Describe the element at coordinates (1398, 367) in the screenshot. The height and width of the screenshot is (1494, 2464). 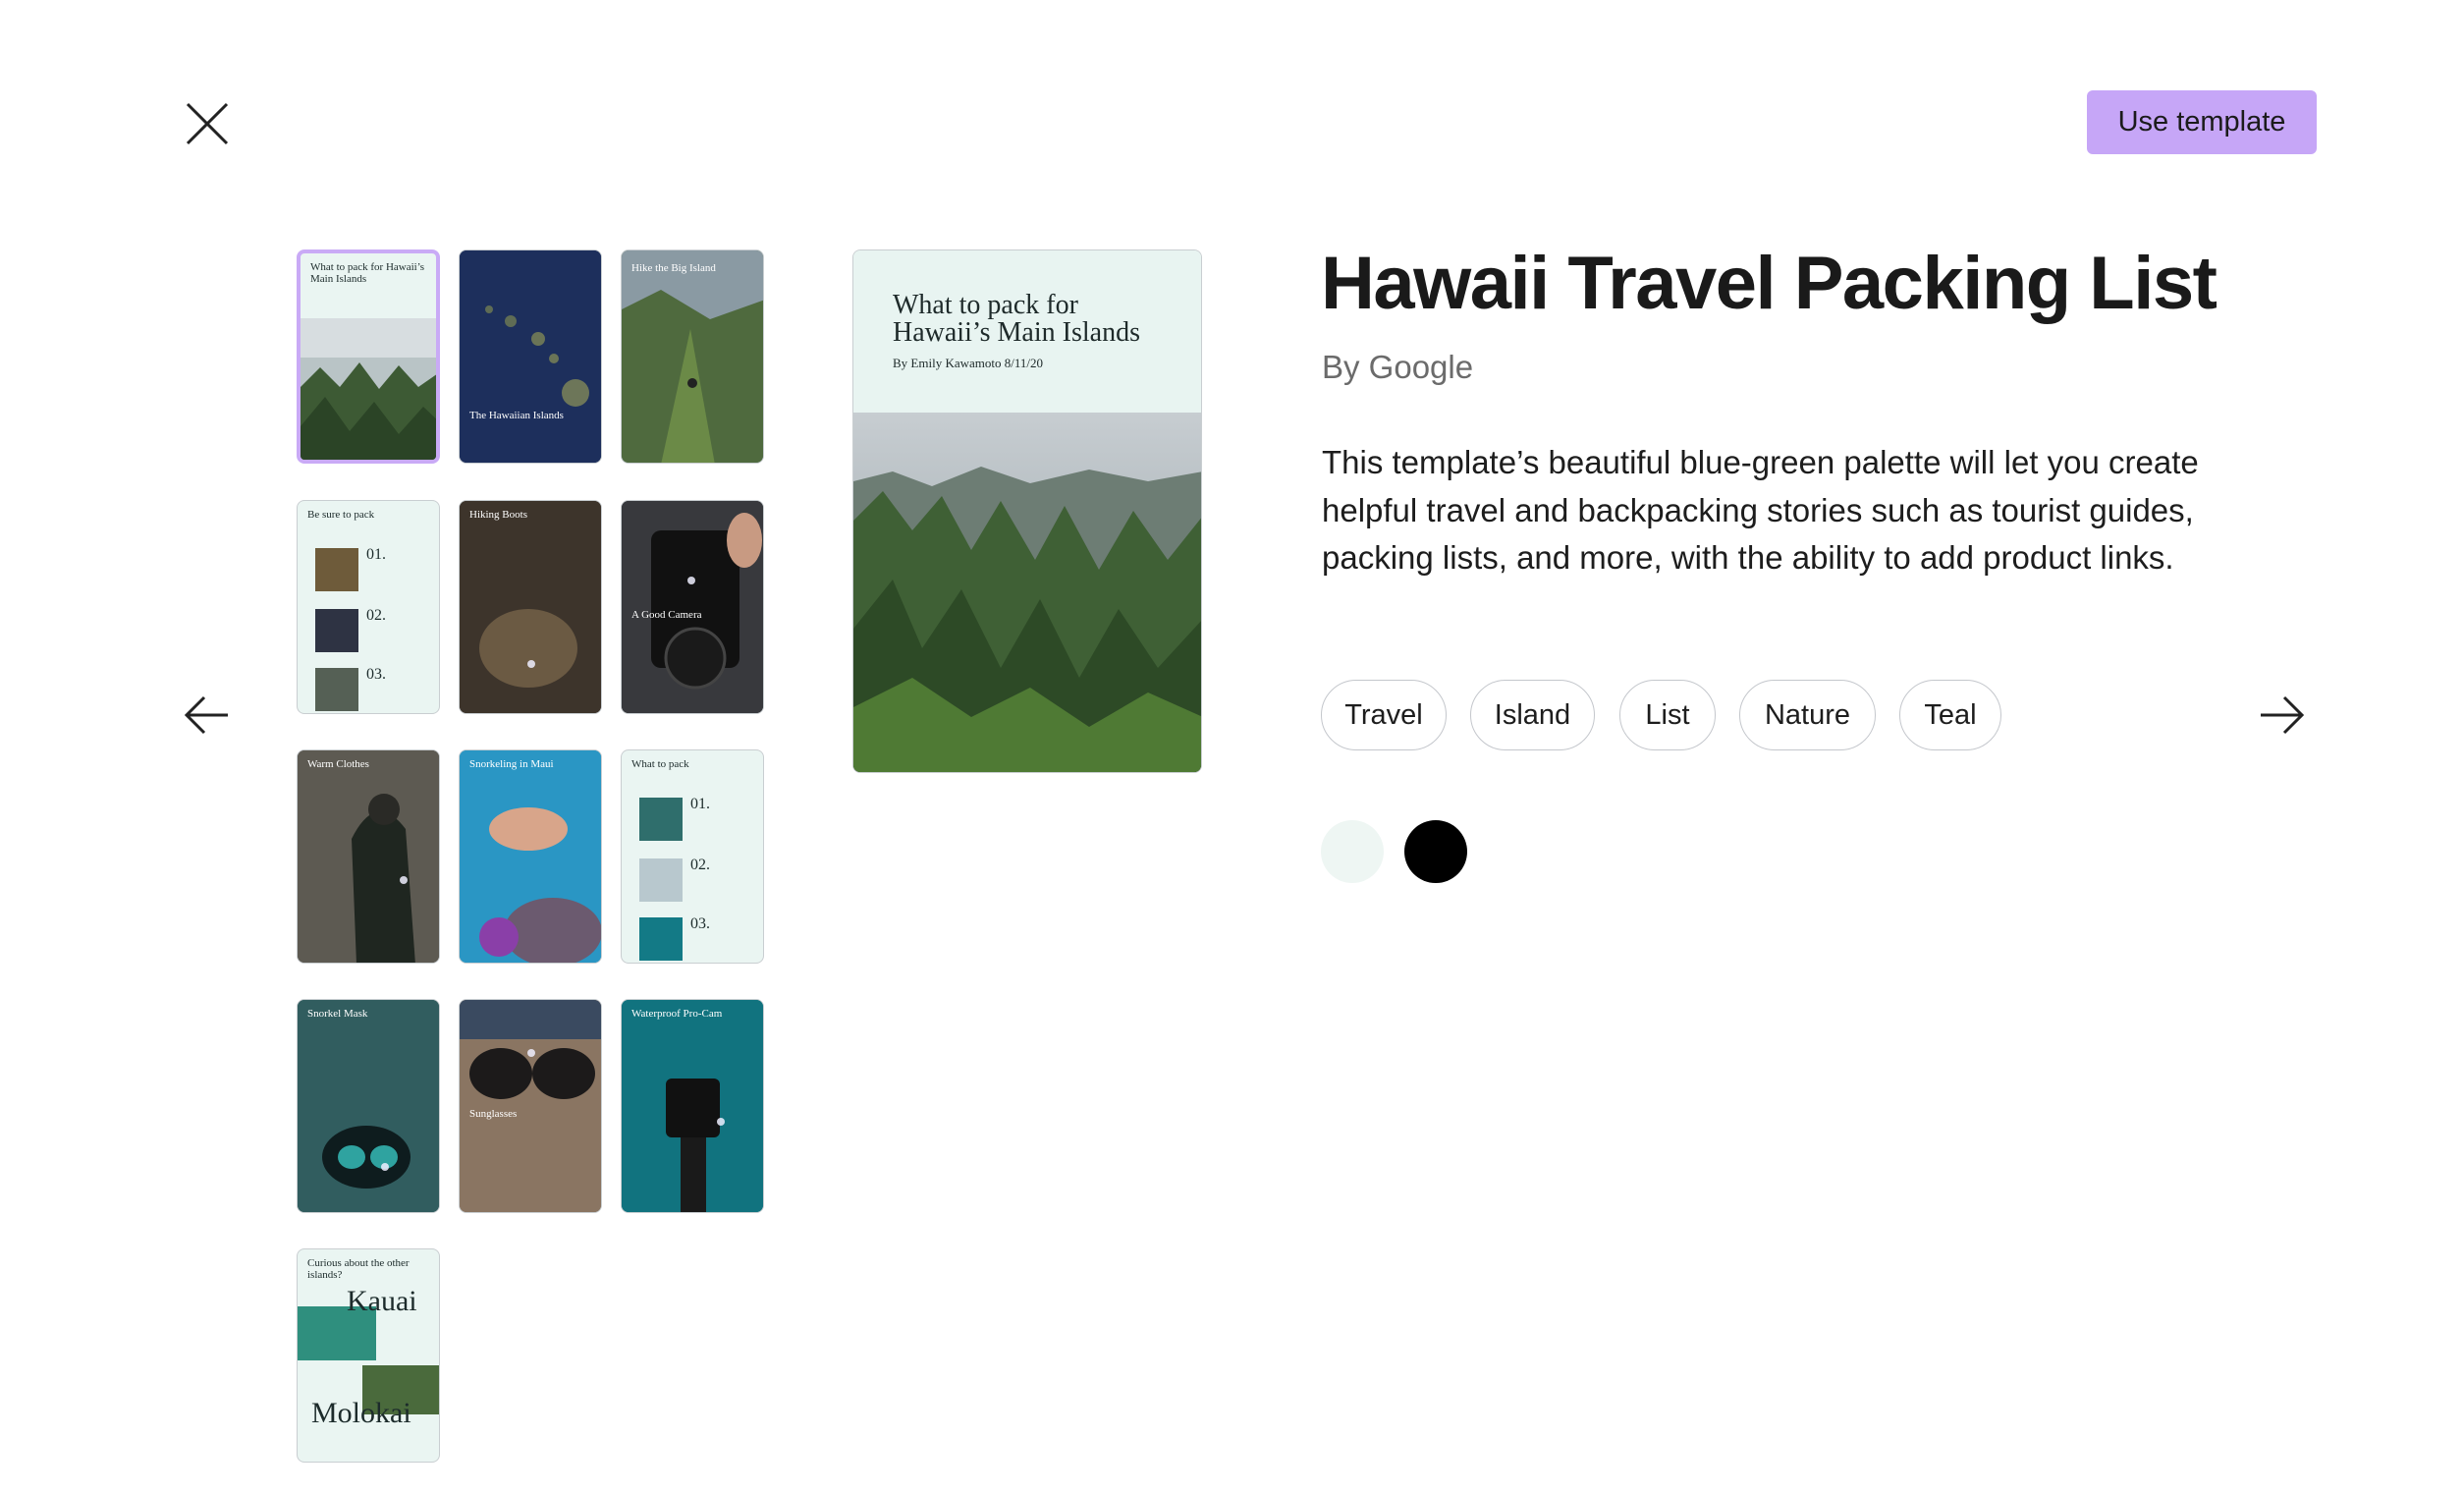
I see `template-author: By Google` at that location.